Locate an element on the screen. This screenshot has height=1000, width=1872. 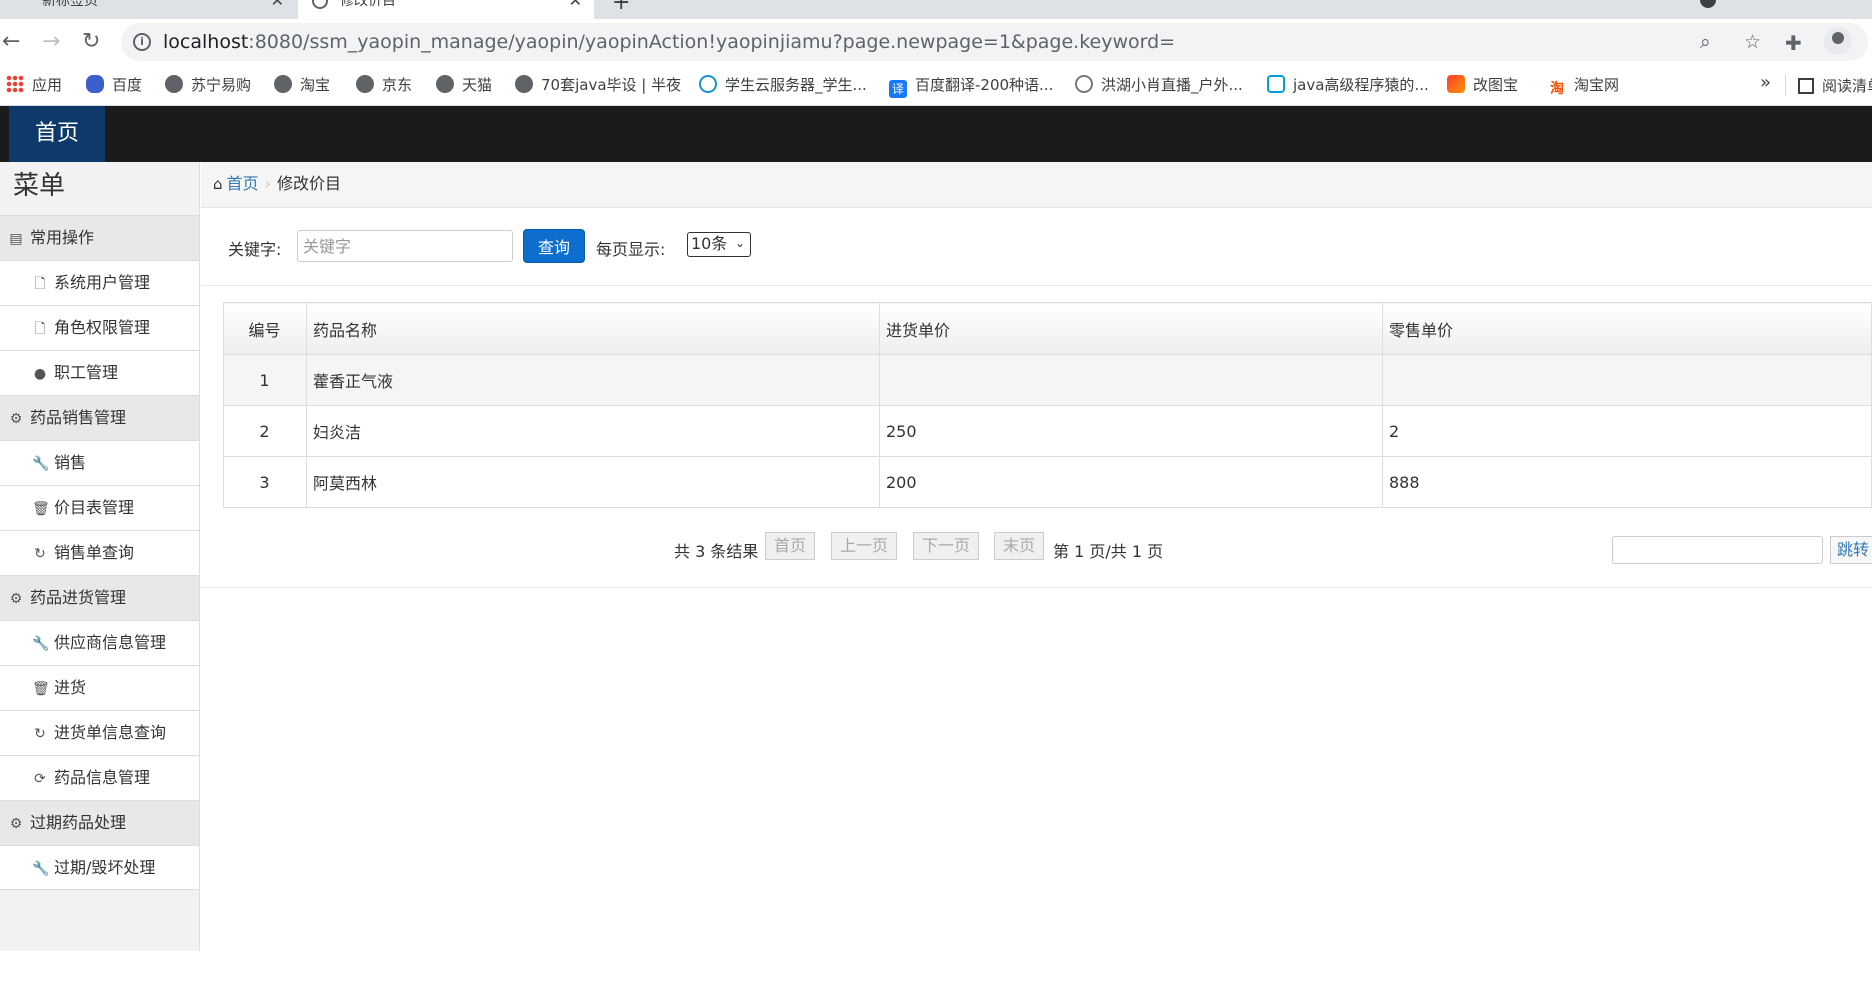
per-page-select: 10条 ⌄ is located at coordinates (719, 244).